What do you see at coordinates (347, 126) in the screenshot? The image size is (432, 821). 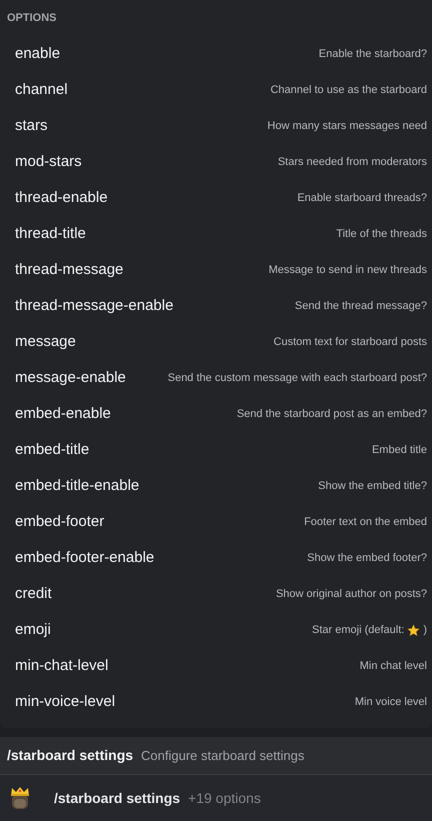 I see `option-description: How many stars messages need` at bounding box center [347, 126].